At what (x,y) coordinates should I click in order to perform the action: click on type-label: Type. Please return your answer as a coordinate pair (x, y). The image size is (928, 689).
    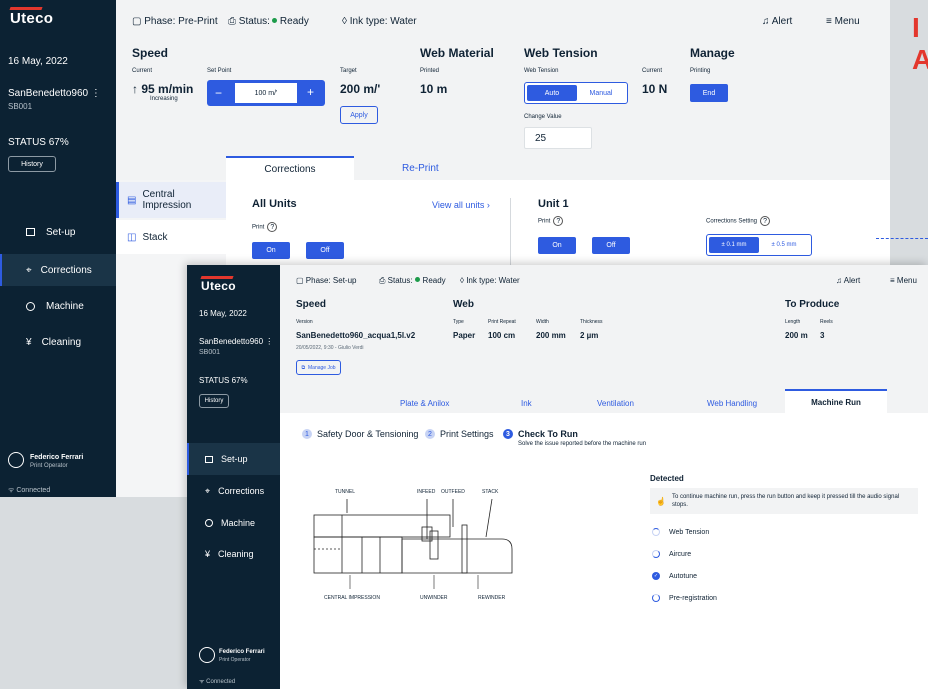
    Looking at the image, I should click on (458, 322).